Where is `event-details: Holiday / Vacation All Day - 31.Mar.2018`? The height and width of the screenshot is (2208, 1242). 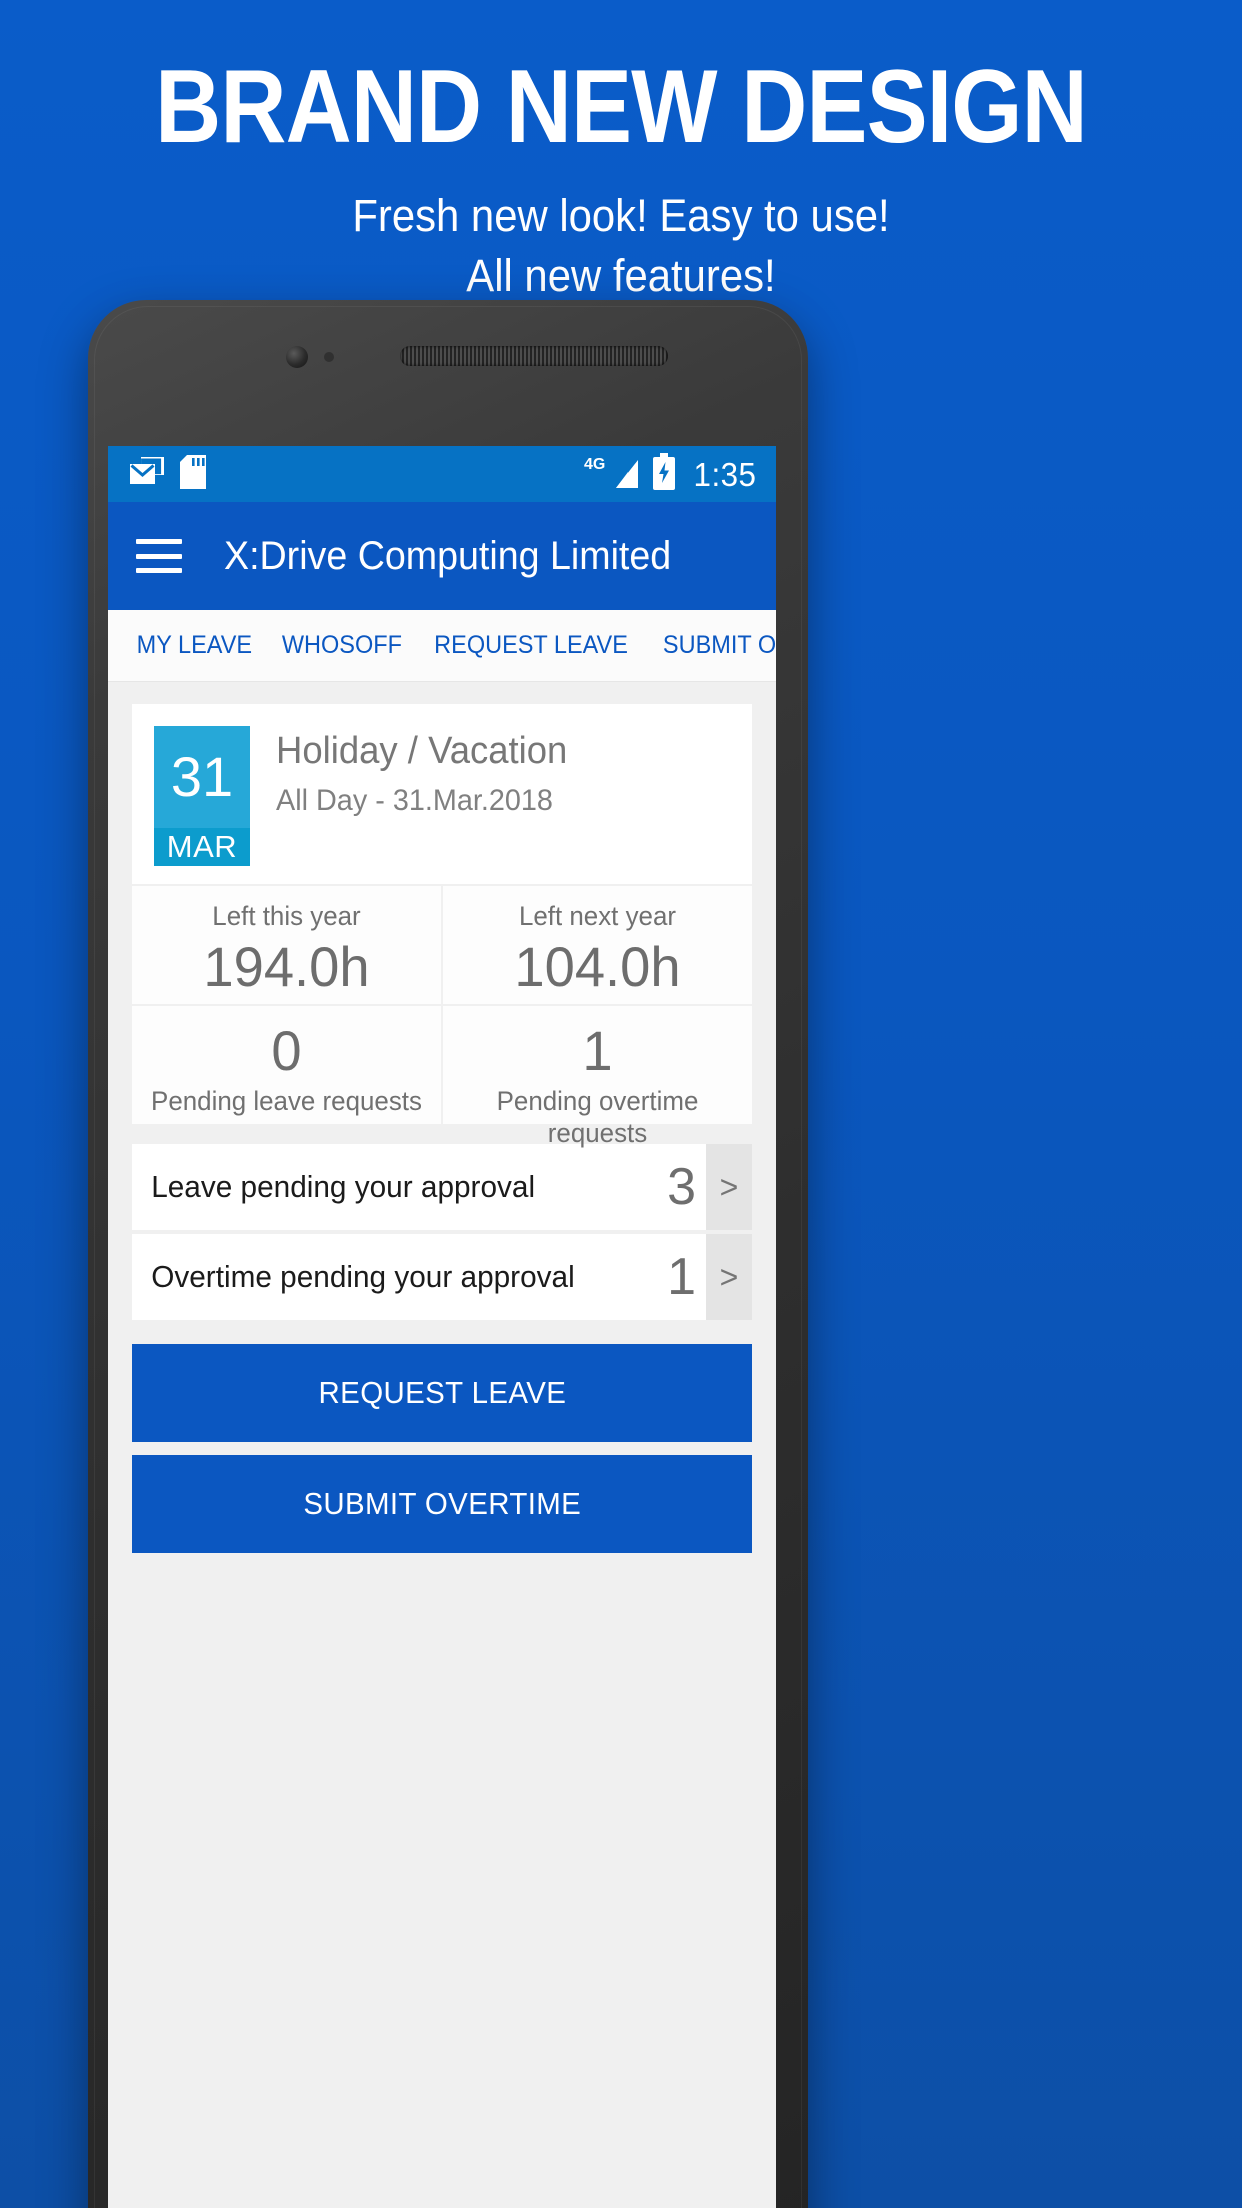 event-details: Holiday / Vacation All Day - 31.Mar.2018 is located at coordinates (427, 772).